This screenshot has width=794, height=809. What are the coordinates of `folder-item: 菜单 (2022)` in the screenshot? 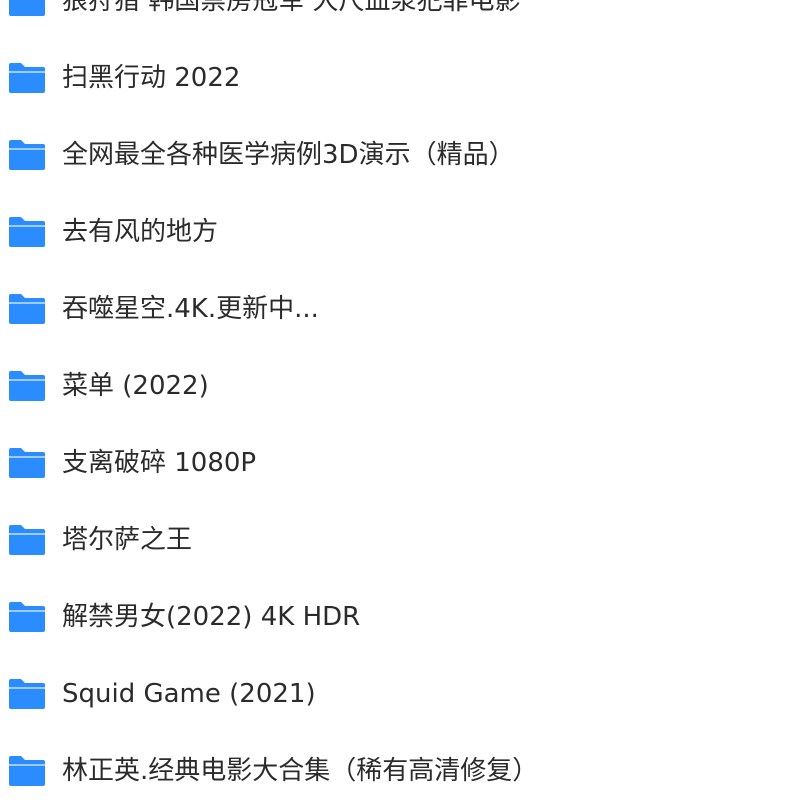 It's located at (397, 385).